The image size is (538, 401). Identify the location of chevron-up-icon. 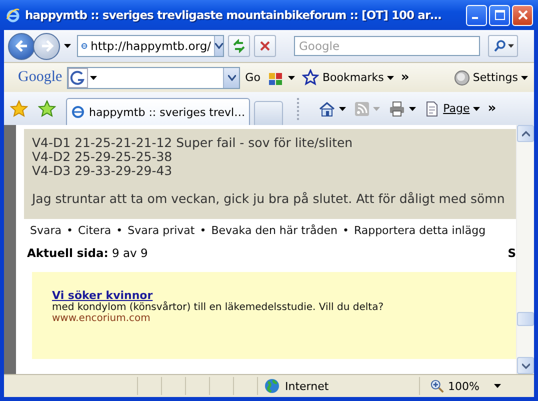
(526, 133).